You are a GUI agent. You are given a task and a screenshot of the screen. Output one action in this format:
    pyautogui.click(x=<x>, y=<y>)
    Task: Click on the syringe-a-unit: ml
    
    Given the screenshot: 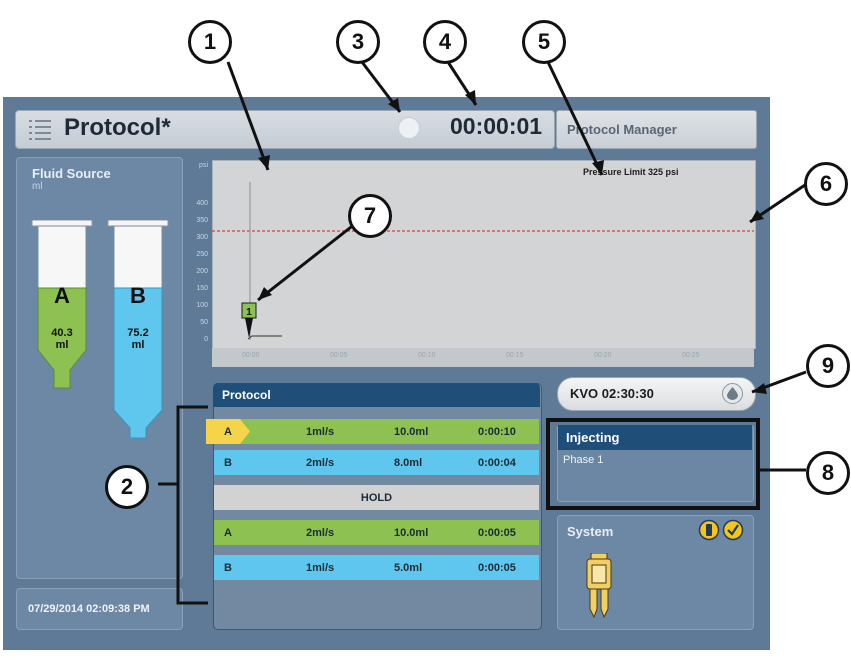 What is the action you would take?
    pyautogui.click(x=62, y=345)
    